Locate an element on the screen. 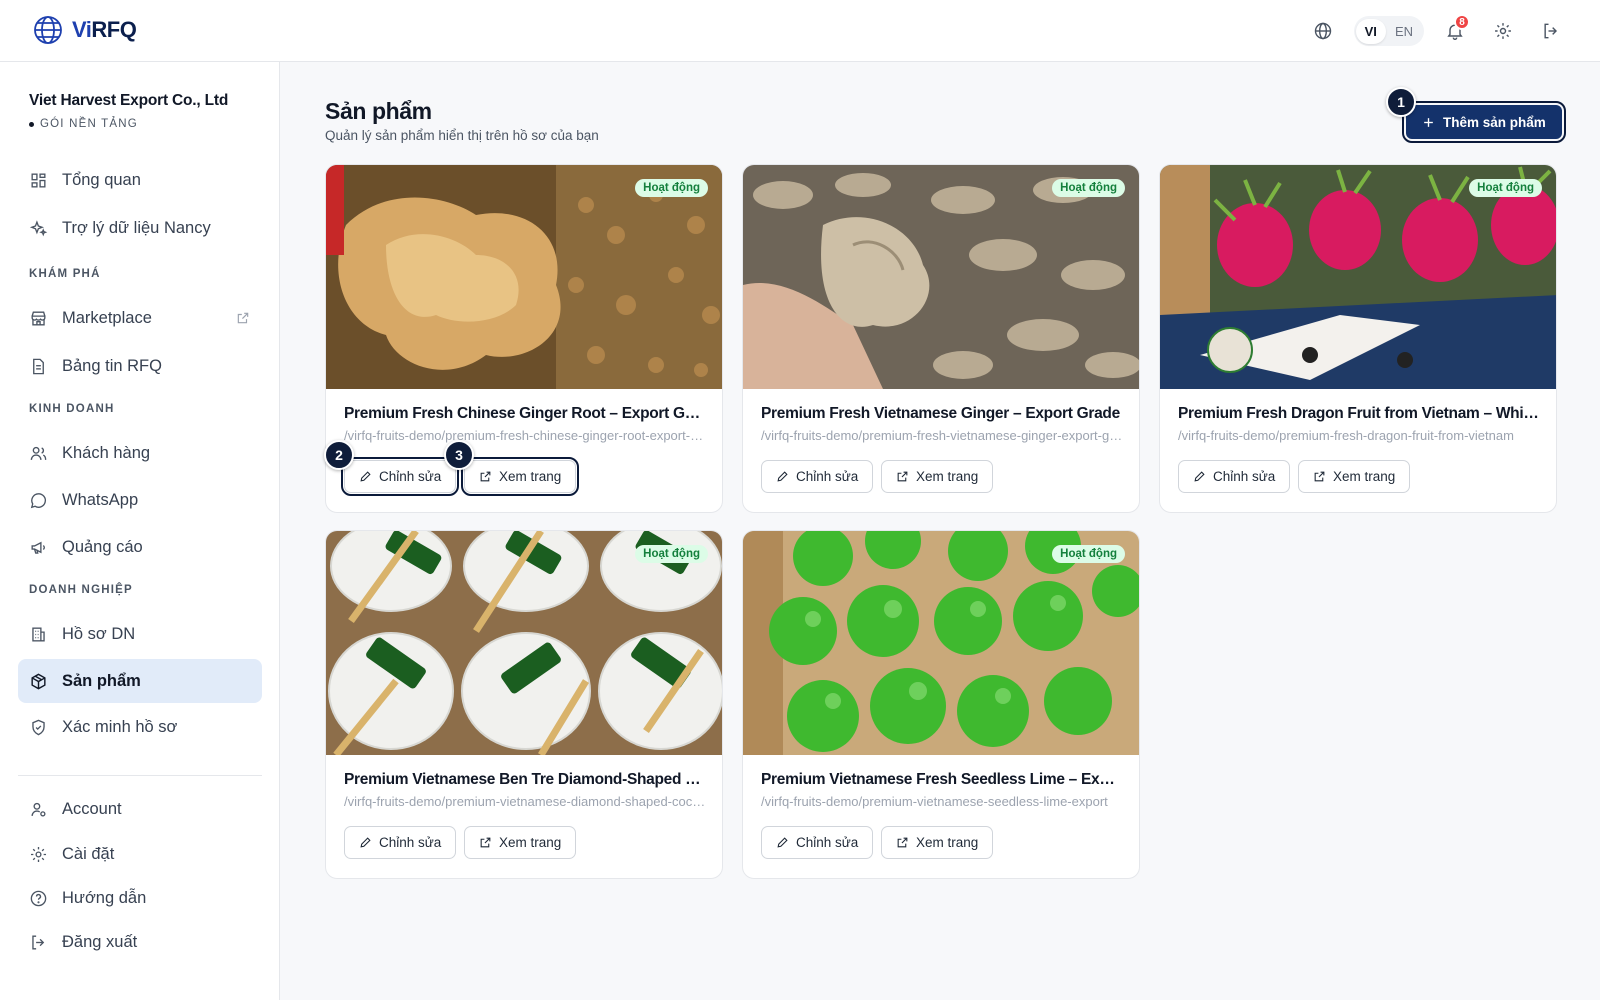 This screenshot has height=1000, width=1600. sidebar-item-company-profile: Hồ sơ DN is located at coordinates (140, 634).